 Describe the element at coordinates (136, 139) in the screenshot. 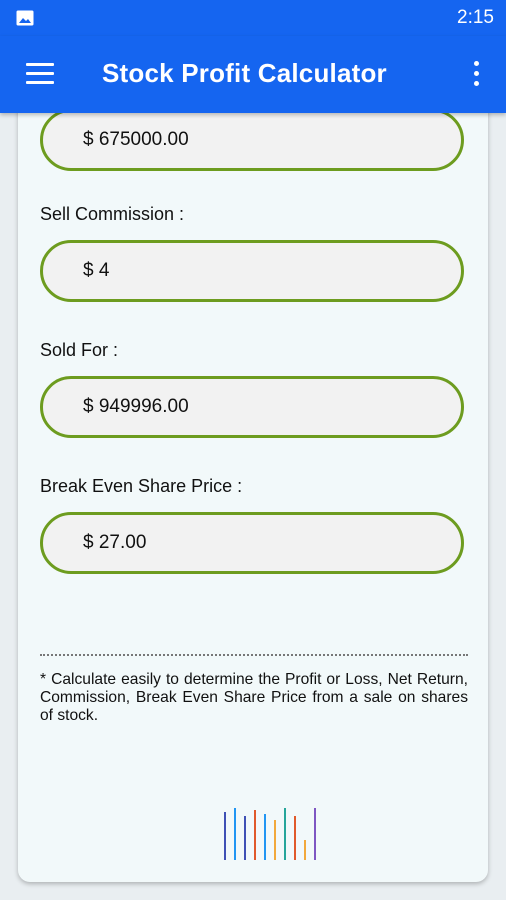

I see `total-cost-value: $ 675000.00` at that location.